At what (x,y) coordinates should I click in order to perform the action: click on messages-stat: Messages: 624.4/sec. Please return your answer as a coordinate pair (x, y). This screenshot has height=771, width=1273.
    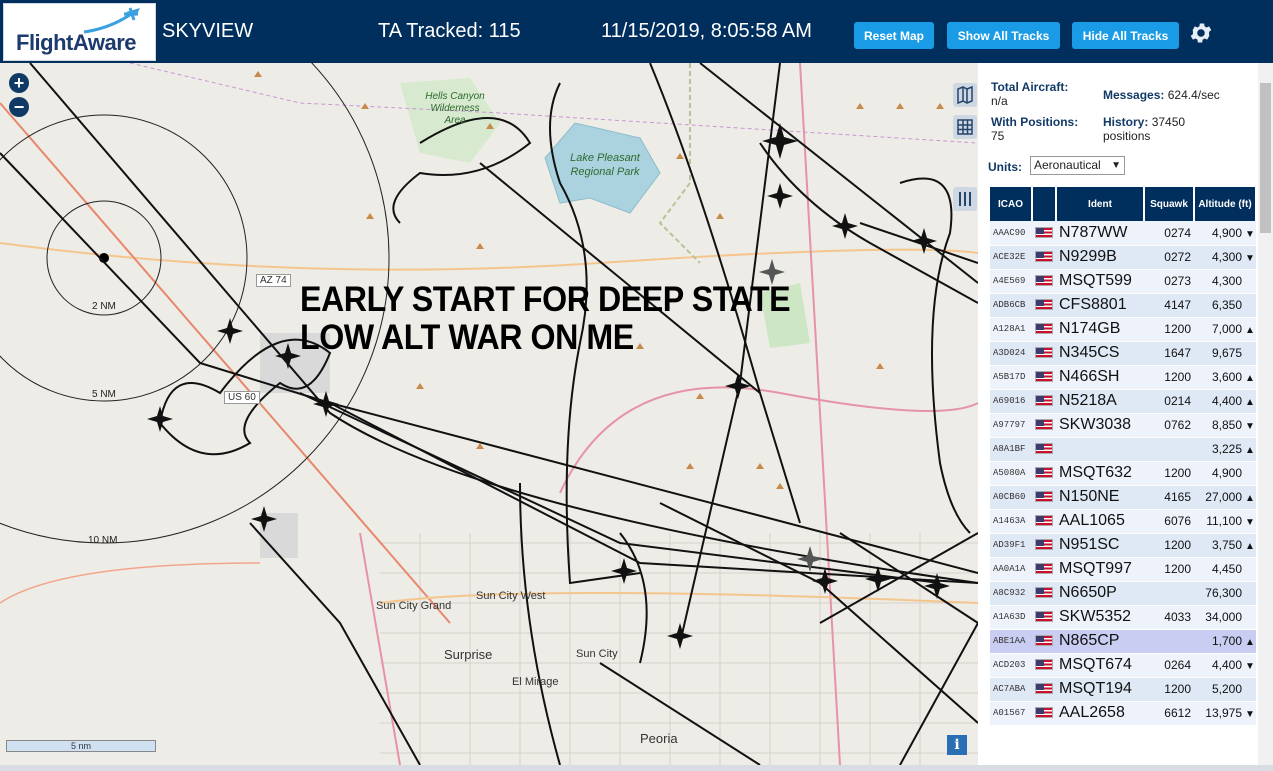
    Looking at the image, I should click on (1161, 95).